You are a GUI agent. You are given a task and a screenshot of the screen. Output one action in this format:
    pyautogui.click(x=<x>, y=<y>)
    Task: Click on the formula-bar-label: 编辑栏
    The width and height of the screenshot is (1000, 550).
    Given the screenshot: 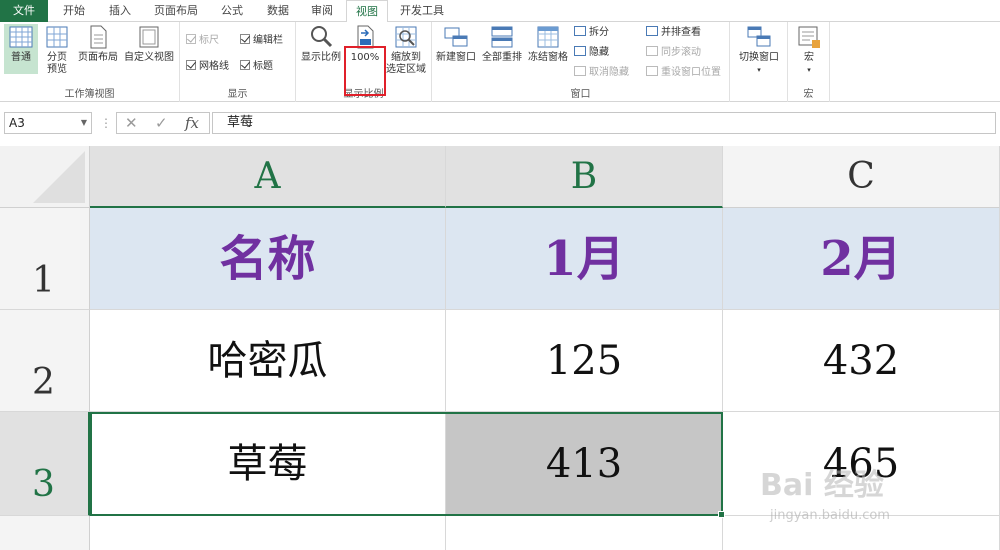 What is the action you would take?
    pyautogui.click(x=268, y=40)
    